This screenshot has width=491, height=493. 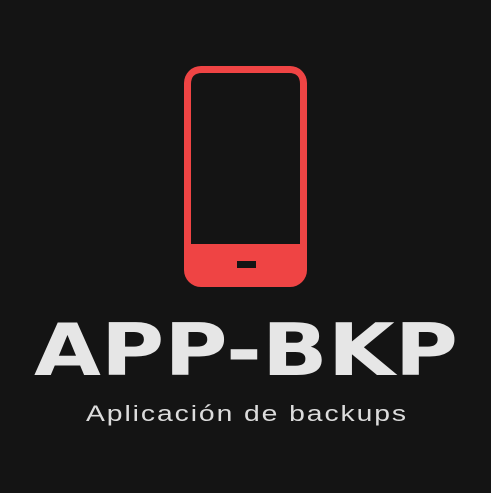 I want to click on phone-home-button, so click(x=246, y=264).